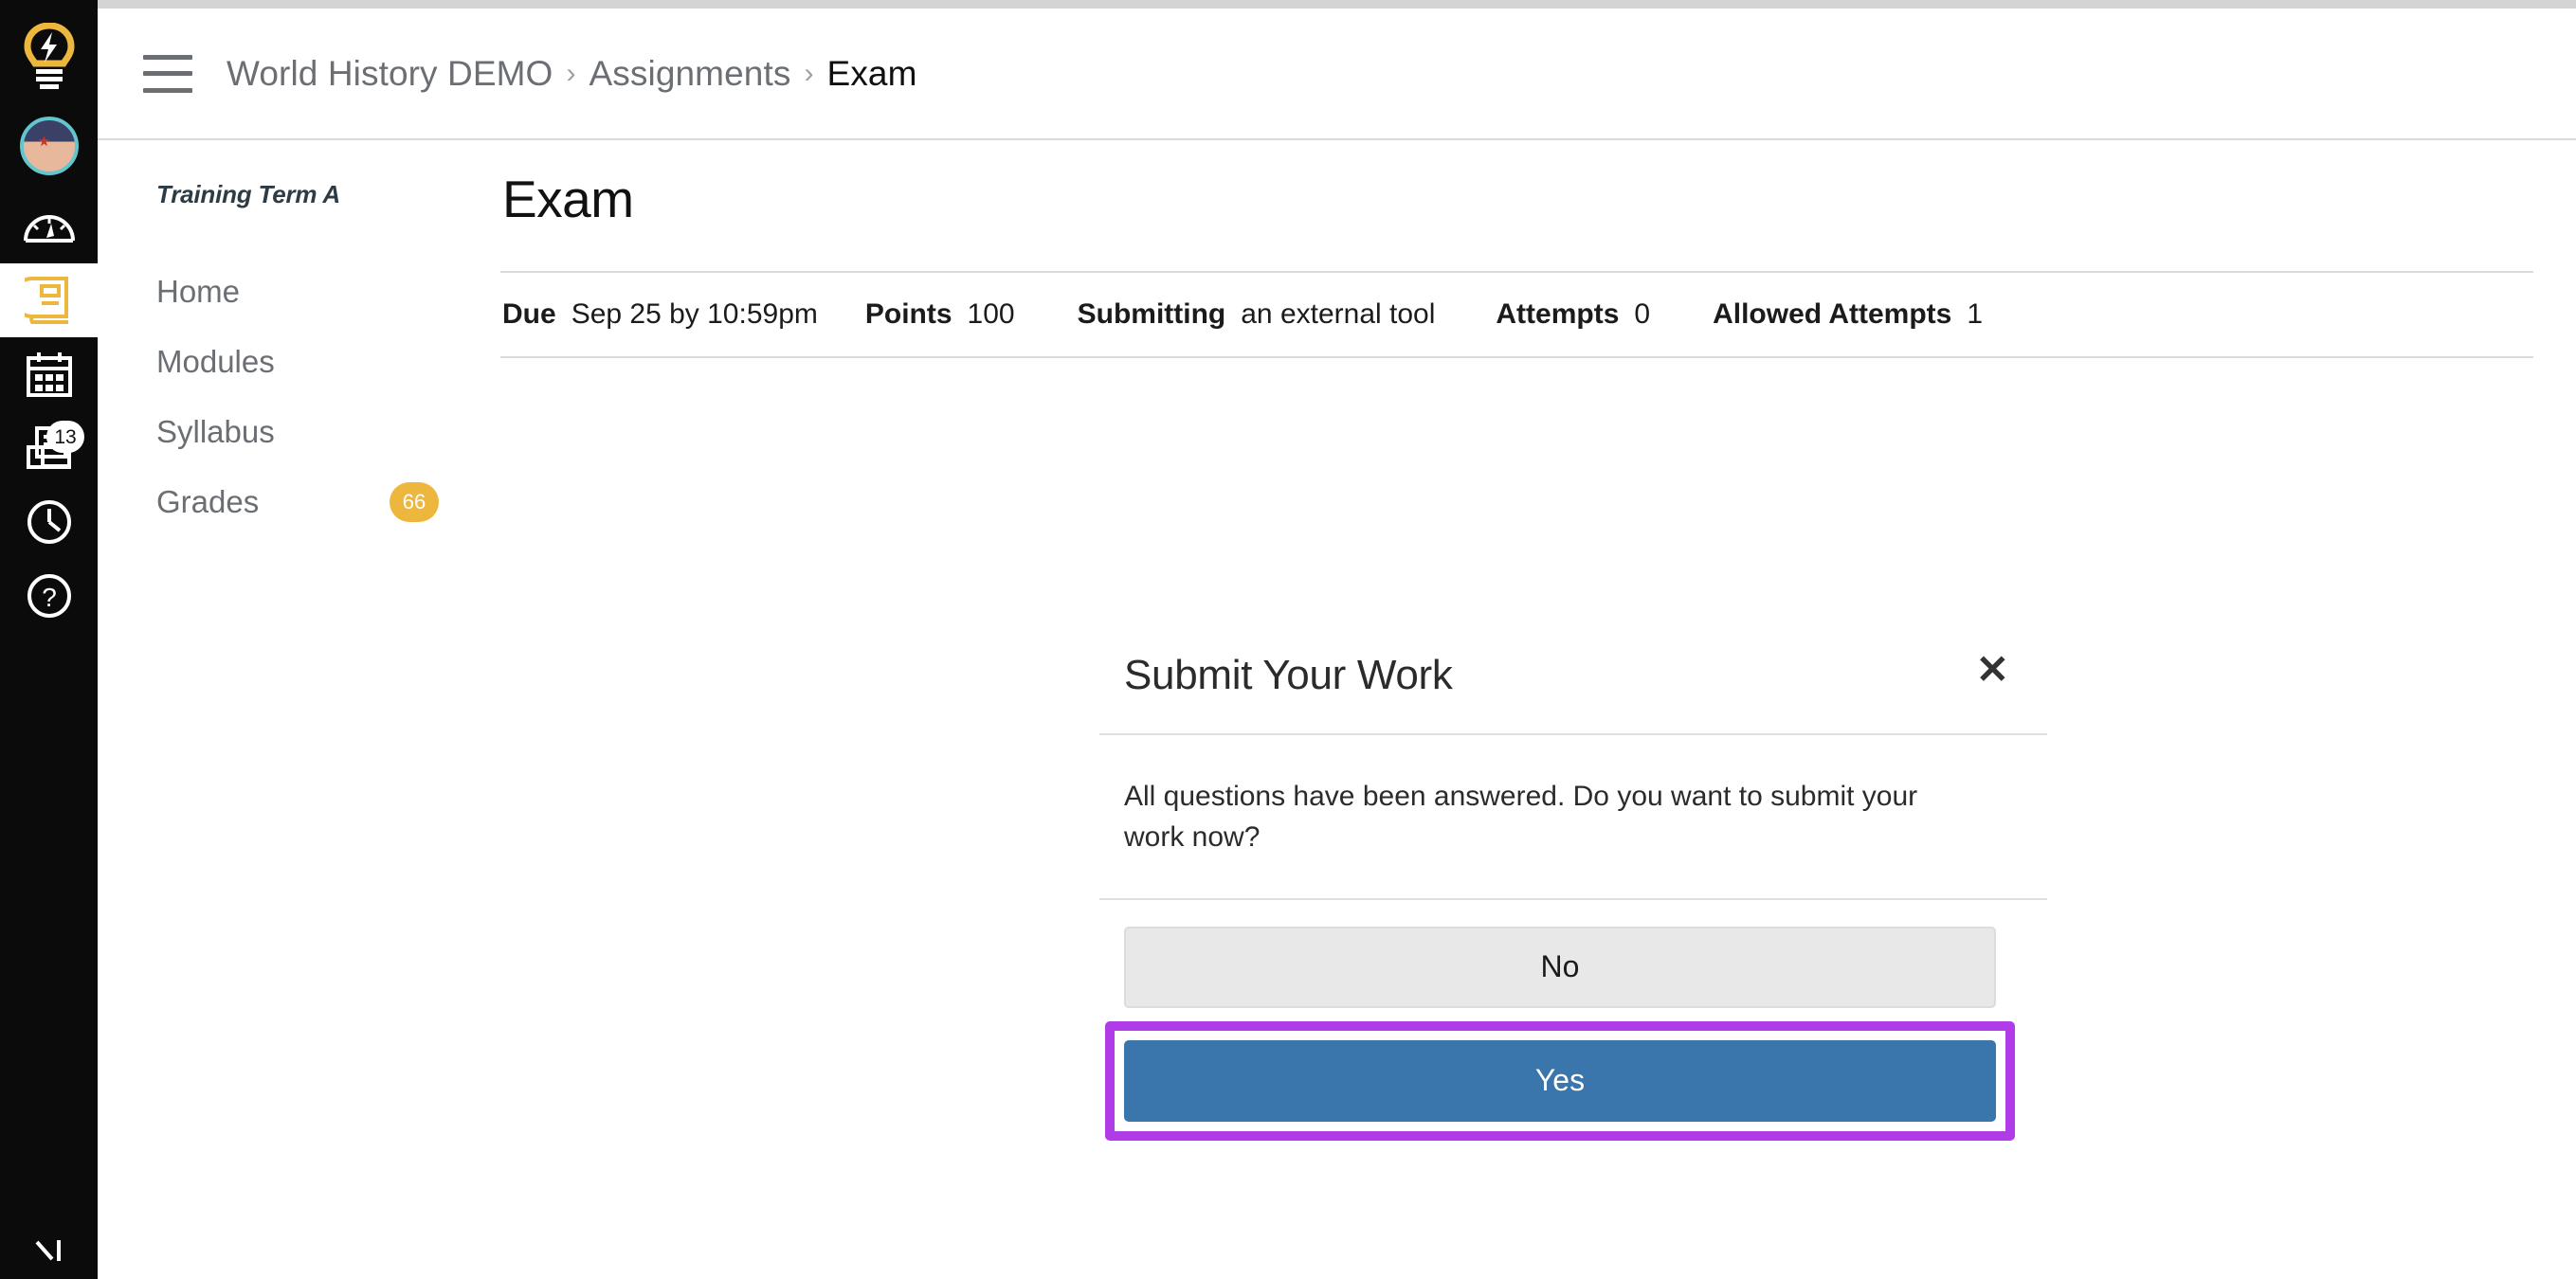 This screenshot has height=1279, width=2576. I want to click on meta-submitting: Submitting an external tool, so click(1257, 314).